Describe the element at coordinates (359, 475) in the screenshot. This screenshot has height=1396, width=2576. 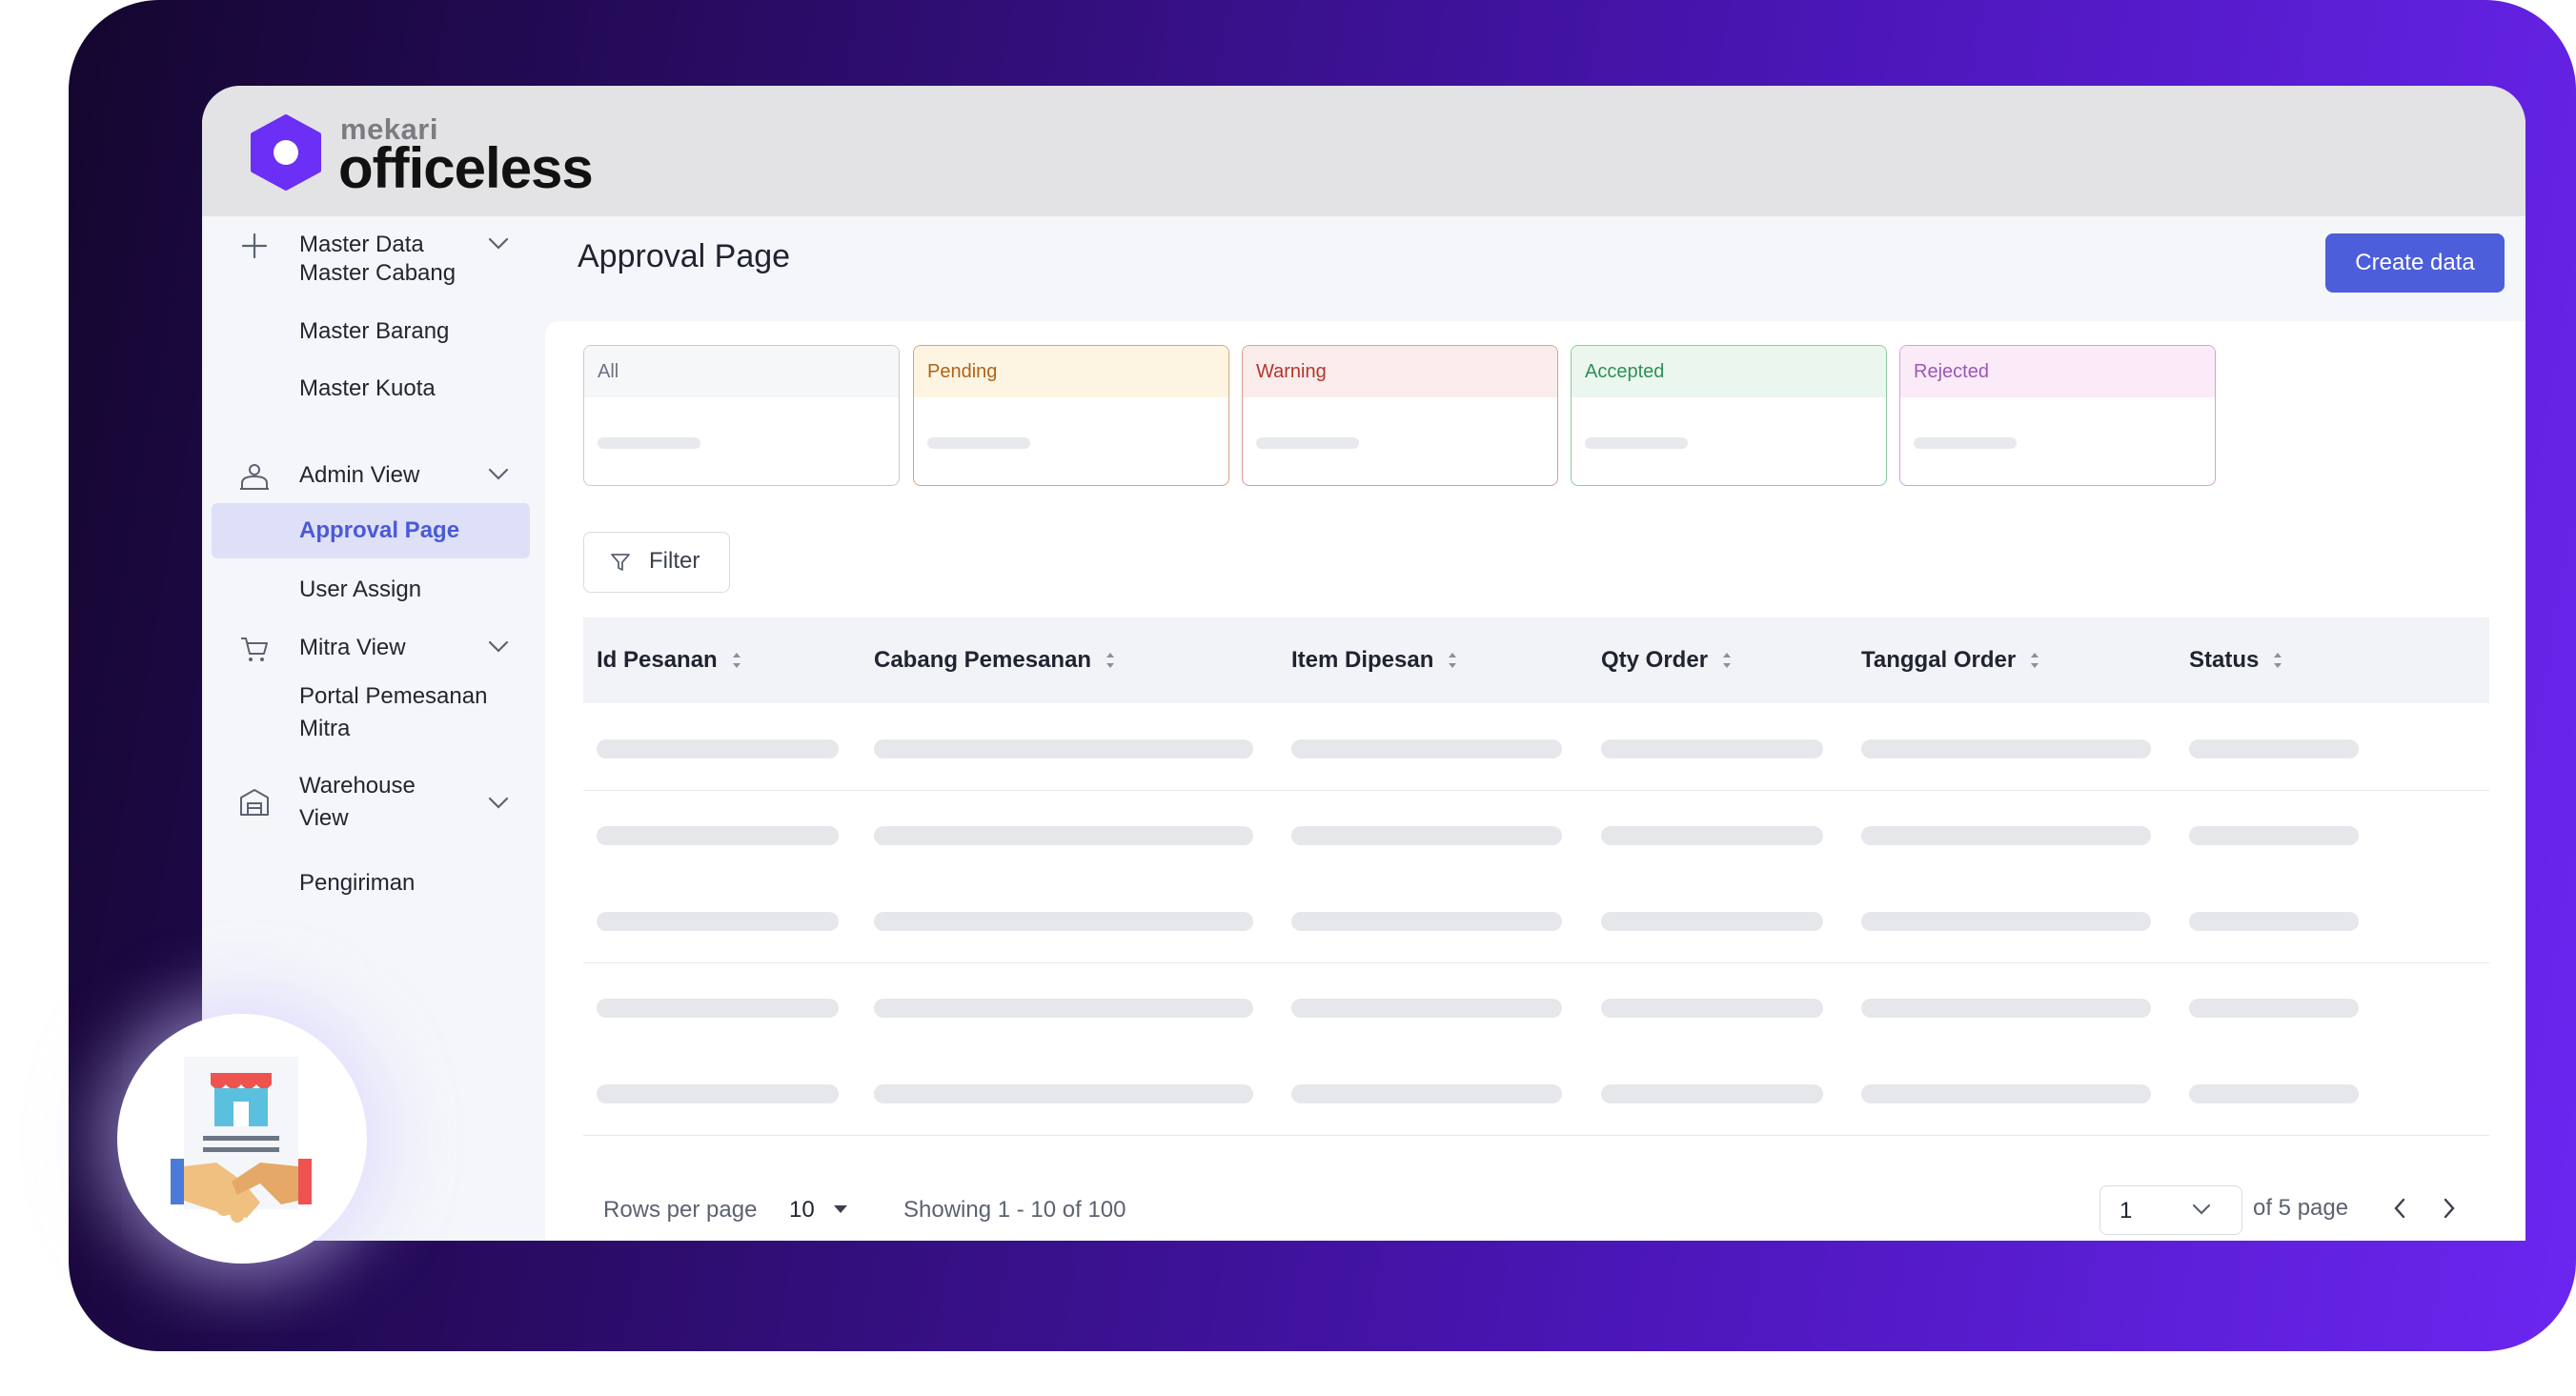
I see `sidebar-group-label: Admin View` at that location.